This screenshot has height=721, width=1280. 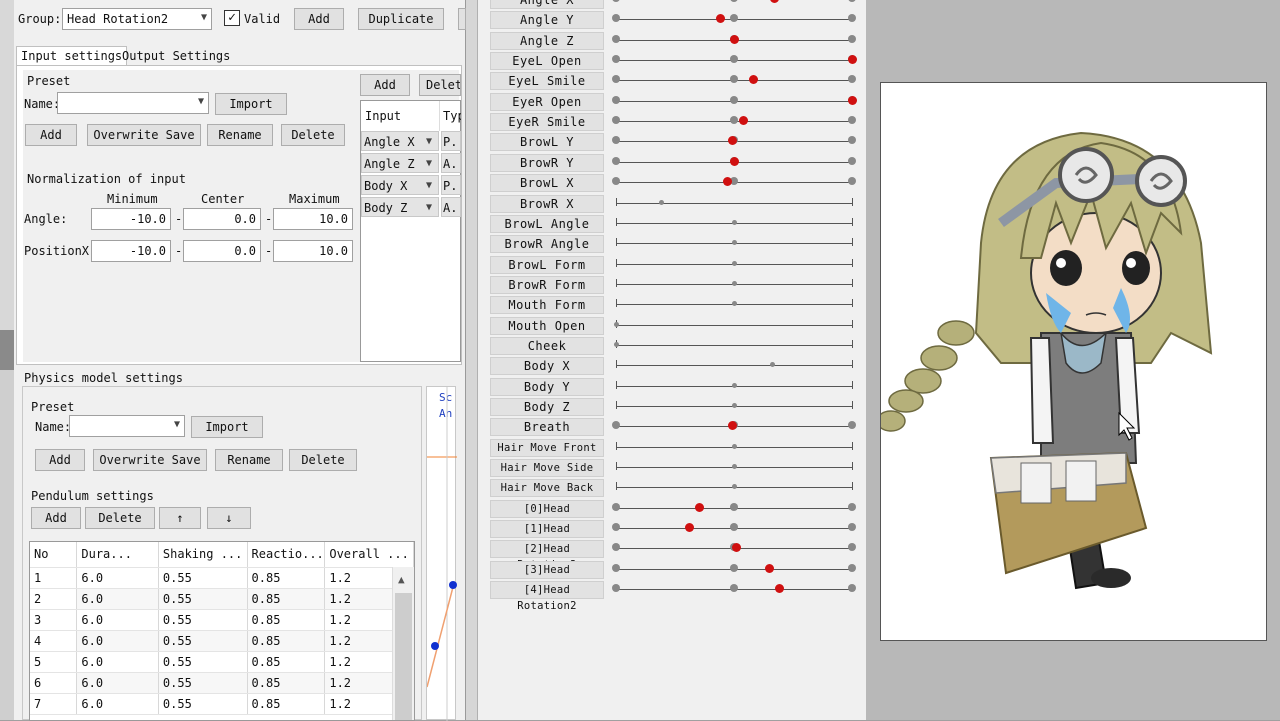 What do you see at coordinates (51, 135) in the screenshot?
I see `preset-add-button: Add` at bounding box center [51, 135].